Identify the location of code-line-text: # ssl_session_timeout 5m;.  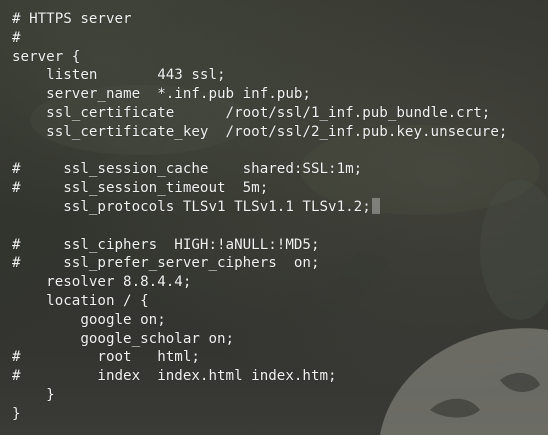
(140, 188).